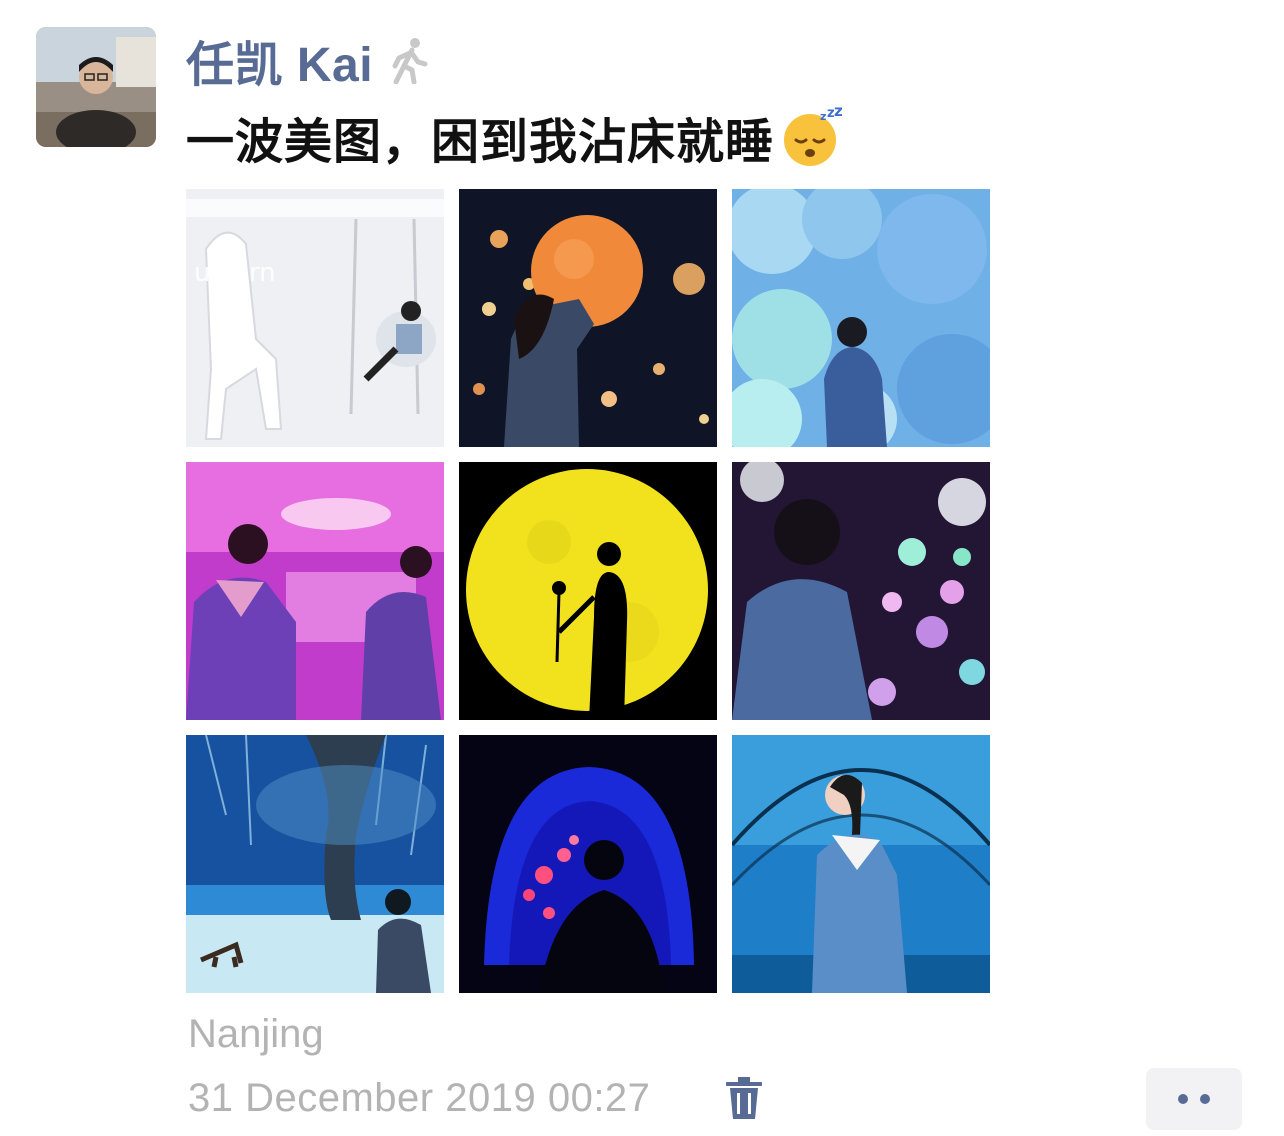 This screenshot has height=1136, width=1284. Describe the element at coordinates (256, 1034) in the screenshot. I see `location-link: Nanjing` at that location.